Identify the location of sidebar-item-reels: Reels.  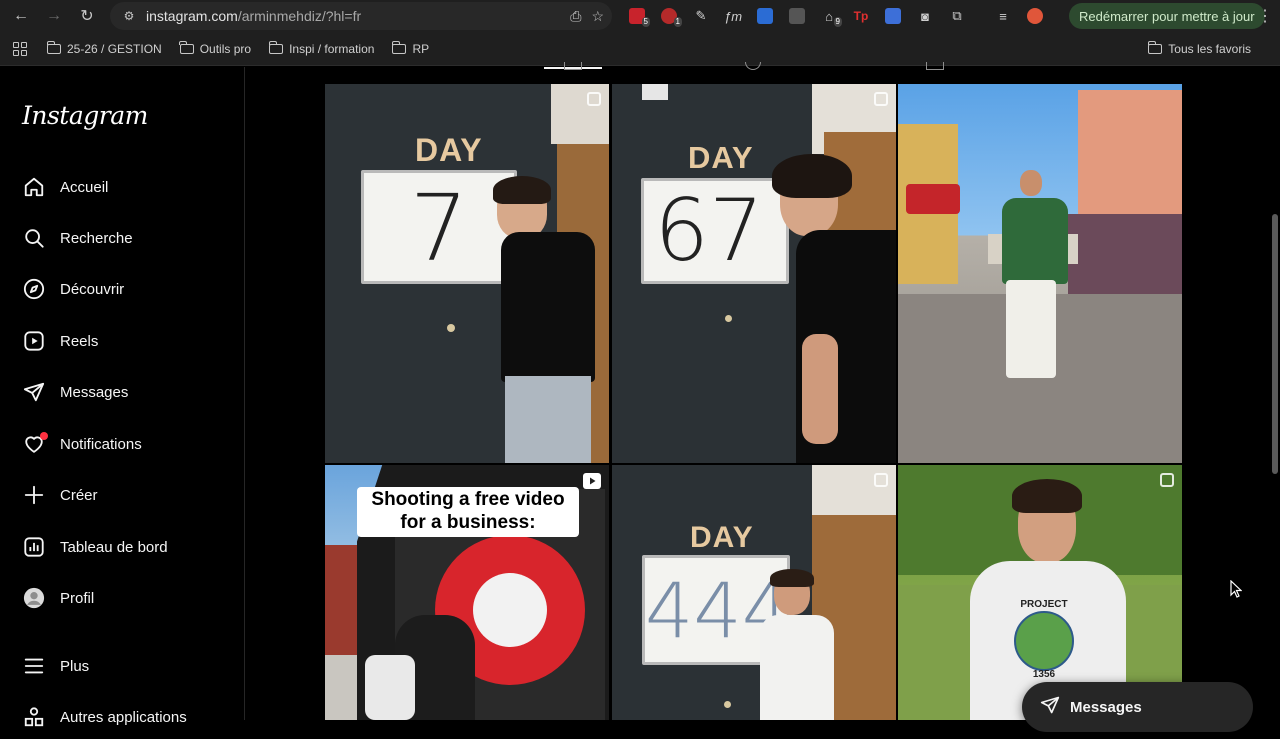
(122, 341).